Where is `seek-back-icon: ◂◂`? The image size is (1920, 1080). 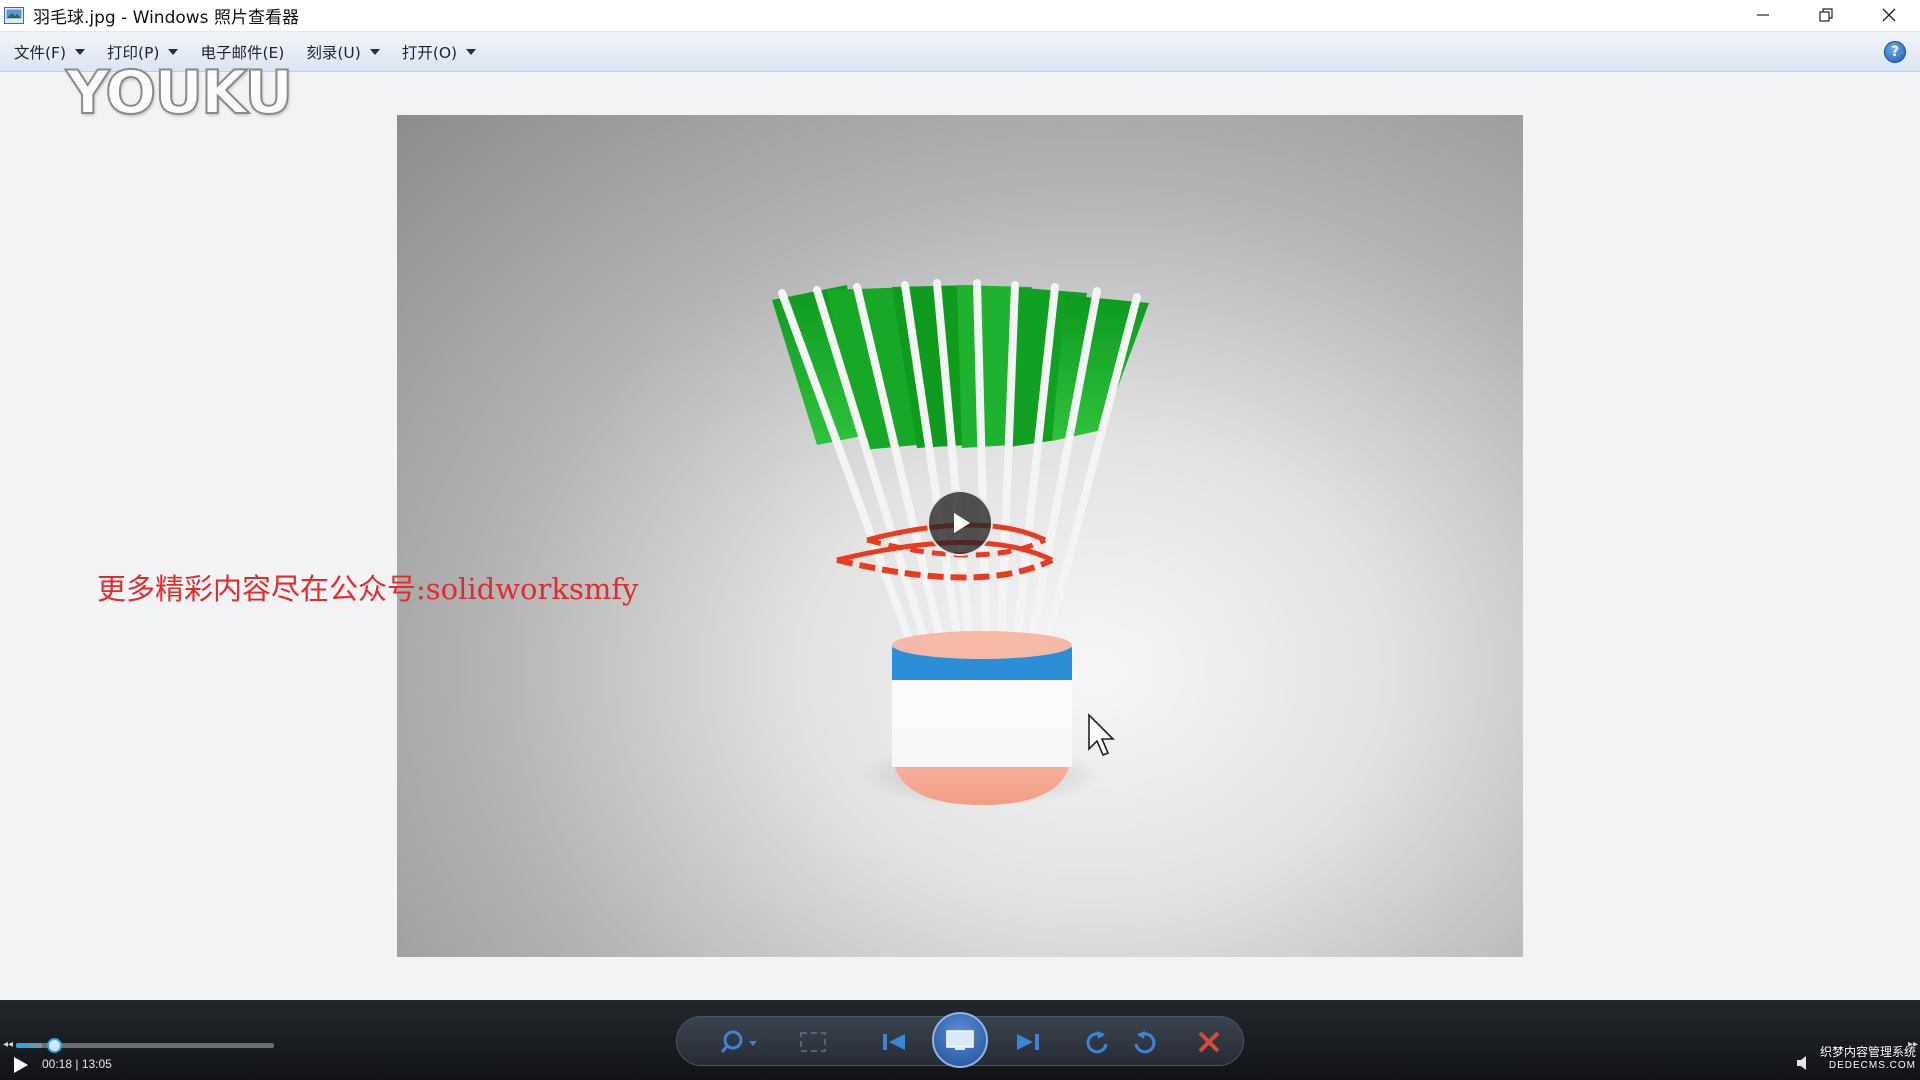
seek-back-icon: ◂◂ is located at coordinates (8, 1044).